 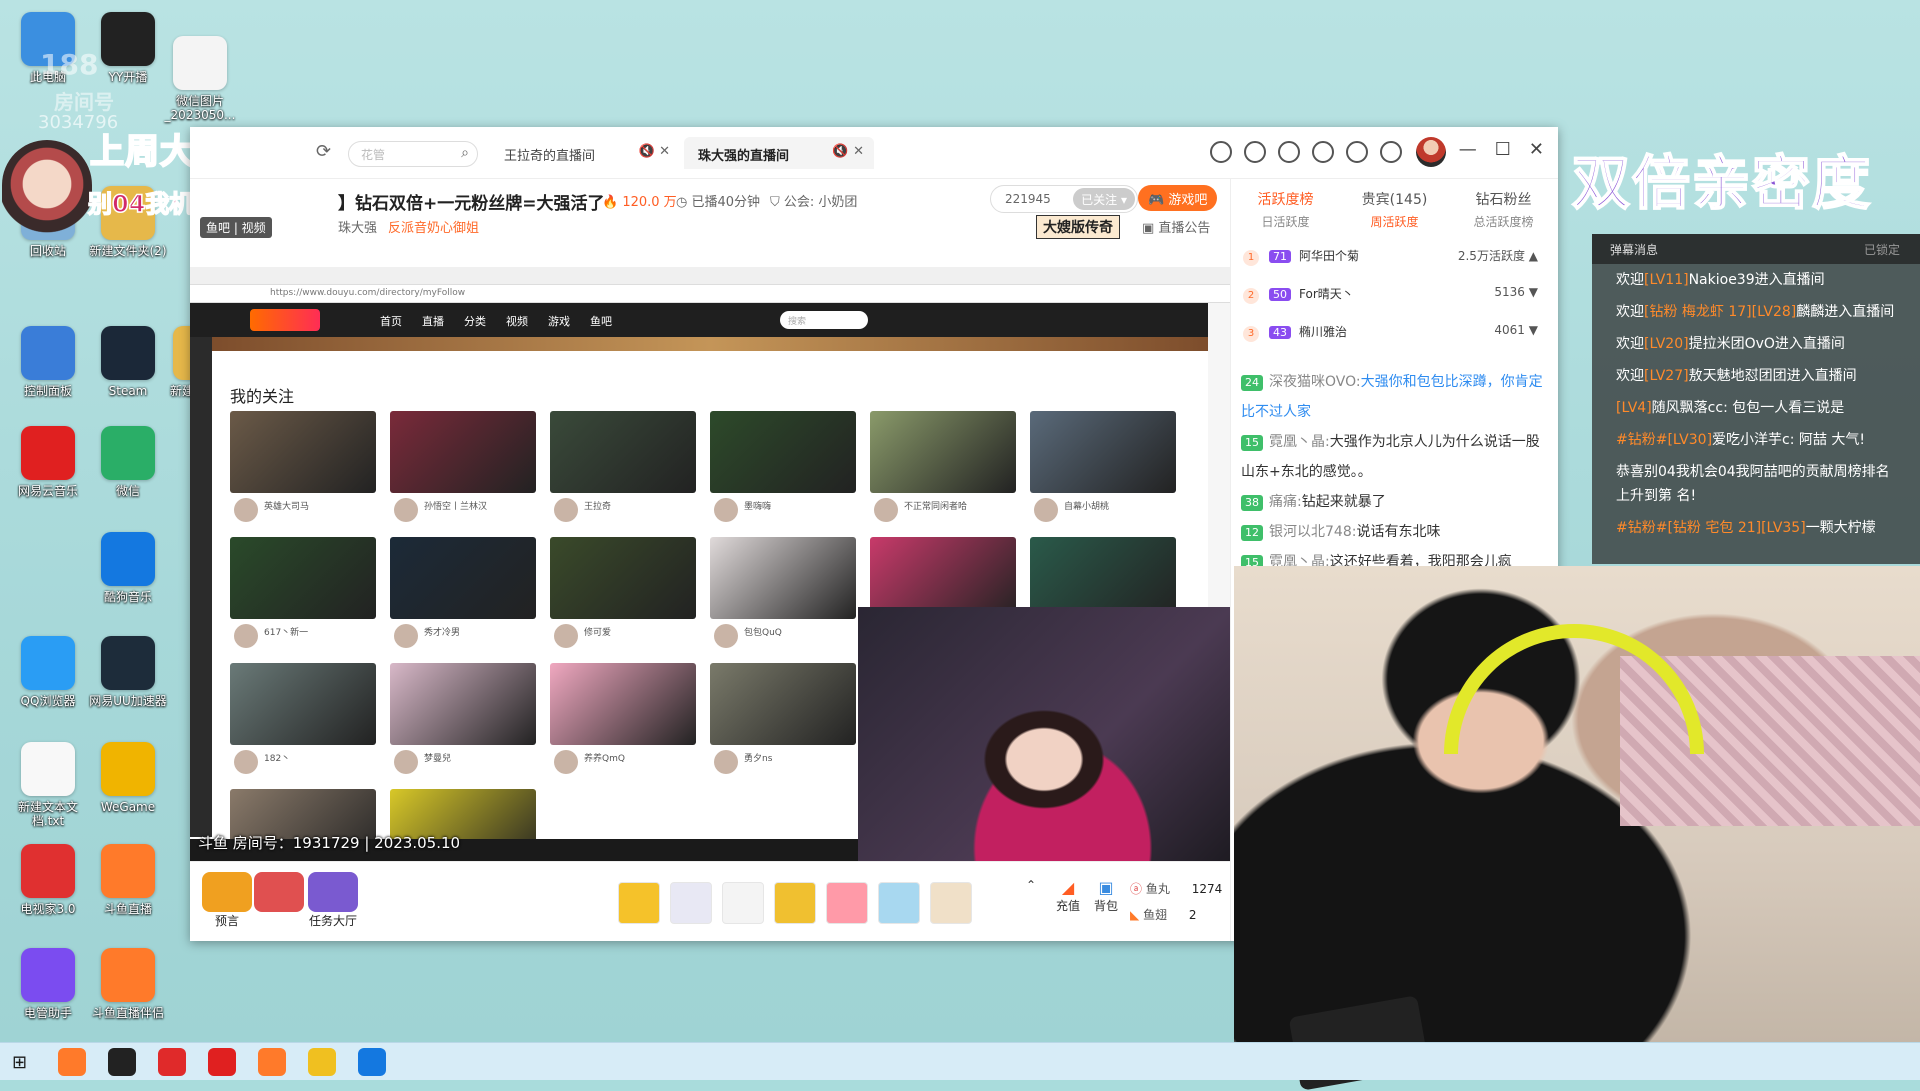 What do you see at coordinates (1252, 503) in the screenshot?
I see `chat-level-badge: 38` at bounding box center [1252, 503].